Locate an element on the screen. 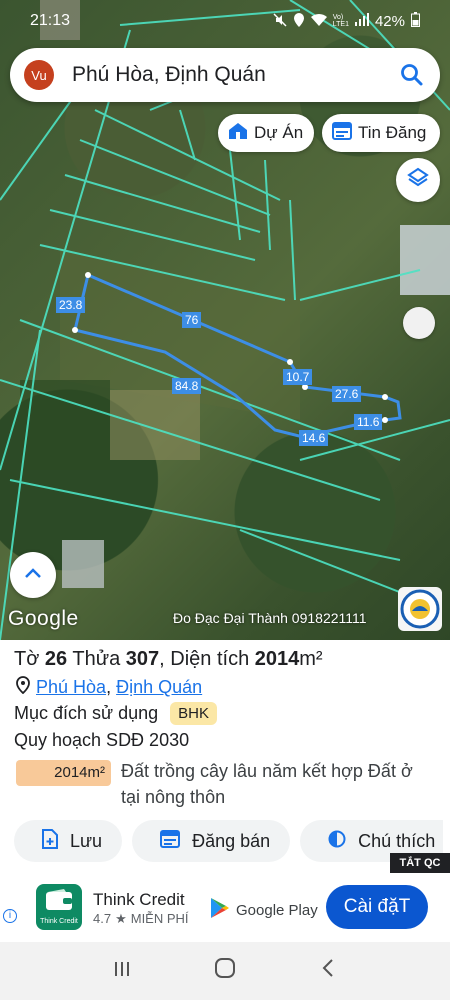  wallet-icon is located at coordinates (59, 902).